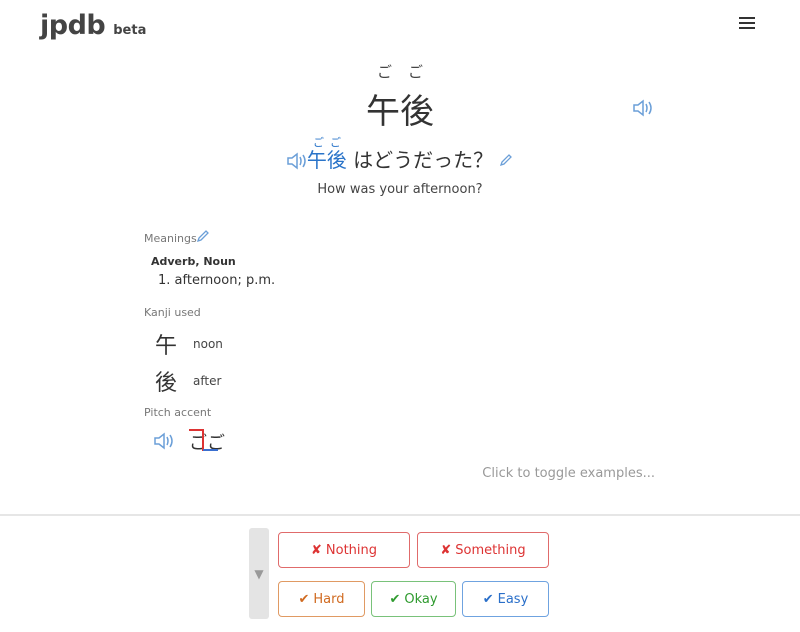 Image resolution: width=800 pixels, height=632 pixels. I want to click on pitch-high-line, so click(196, 430).